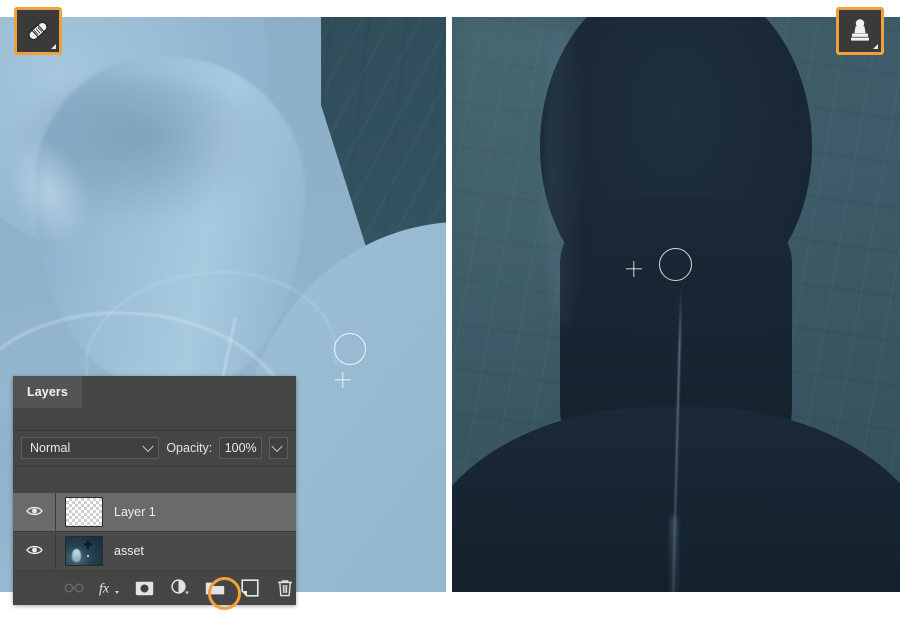 The width and height of the screenshot is (900, 622). I want to click on layer-thumbnail-transparent, so click(84, 512).